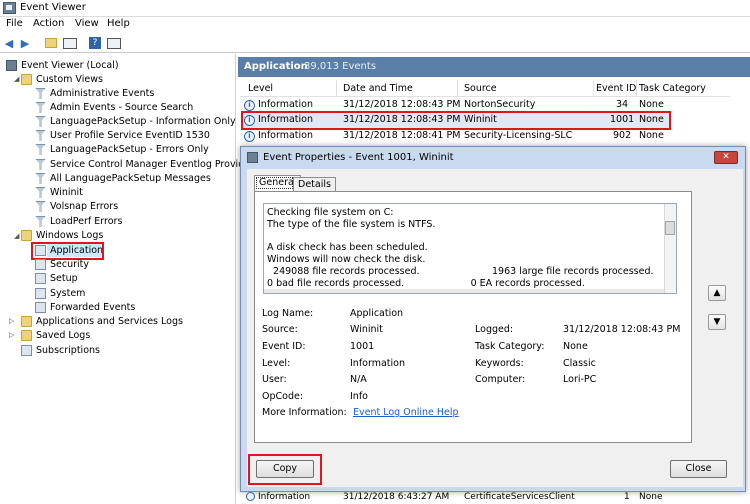 The image size is (750, 504). I want to click on back-arrow-icon: ◀, so click(9, 43).